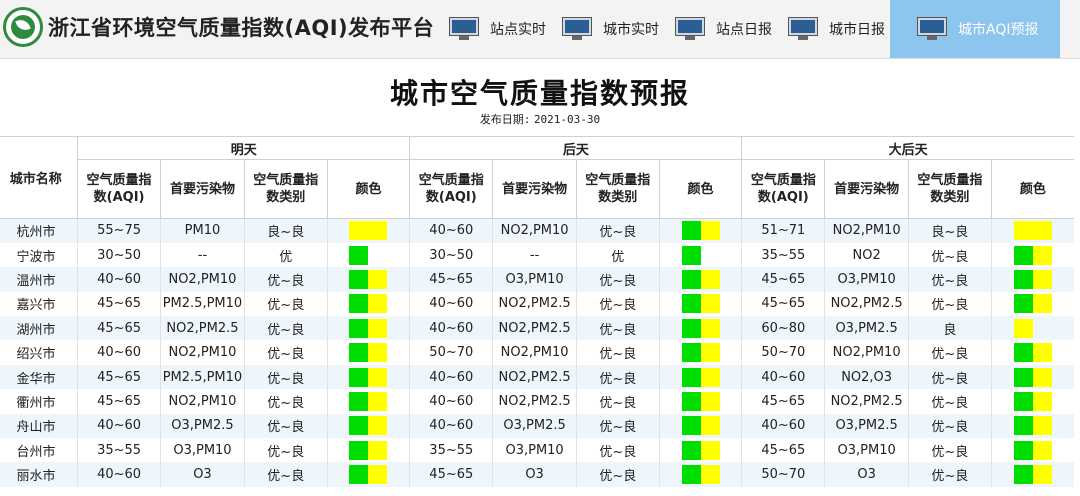 Image resolution: width=1080 pixels, height=496 pixels. Describe the element at coordinates (39, 230) in the screenshot. I see `city-name: 杭州市` at that location.